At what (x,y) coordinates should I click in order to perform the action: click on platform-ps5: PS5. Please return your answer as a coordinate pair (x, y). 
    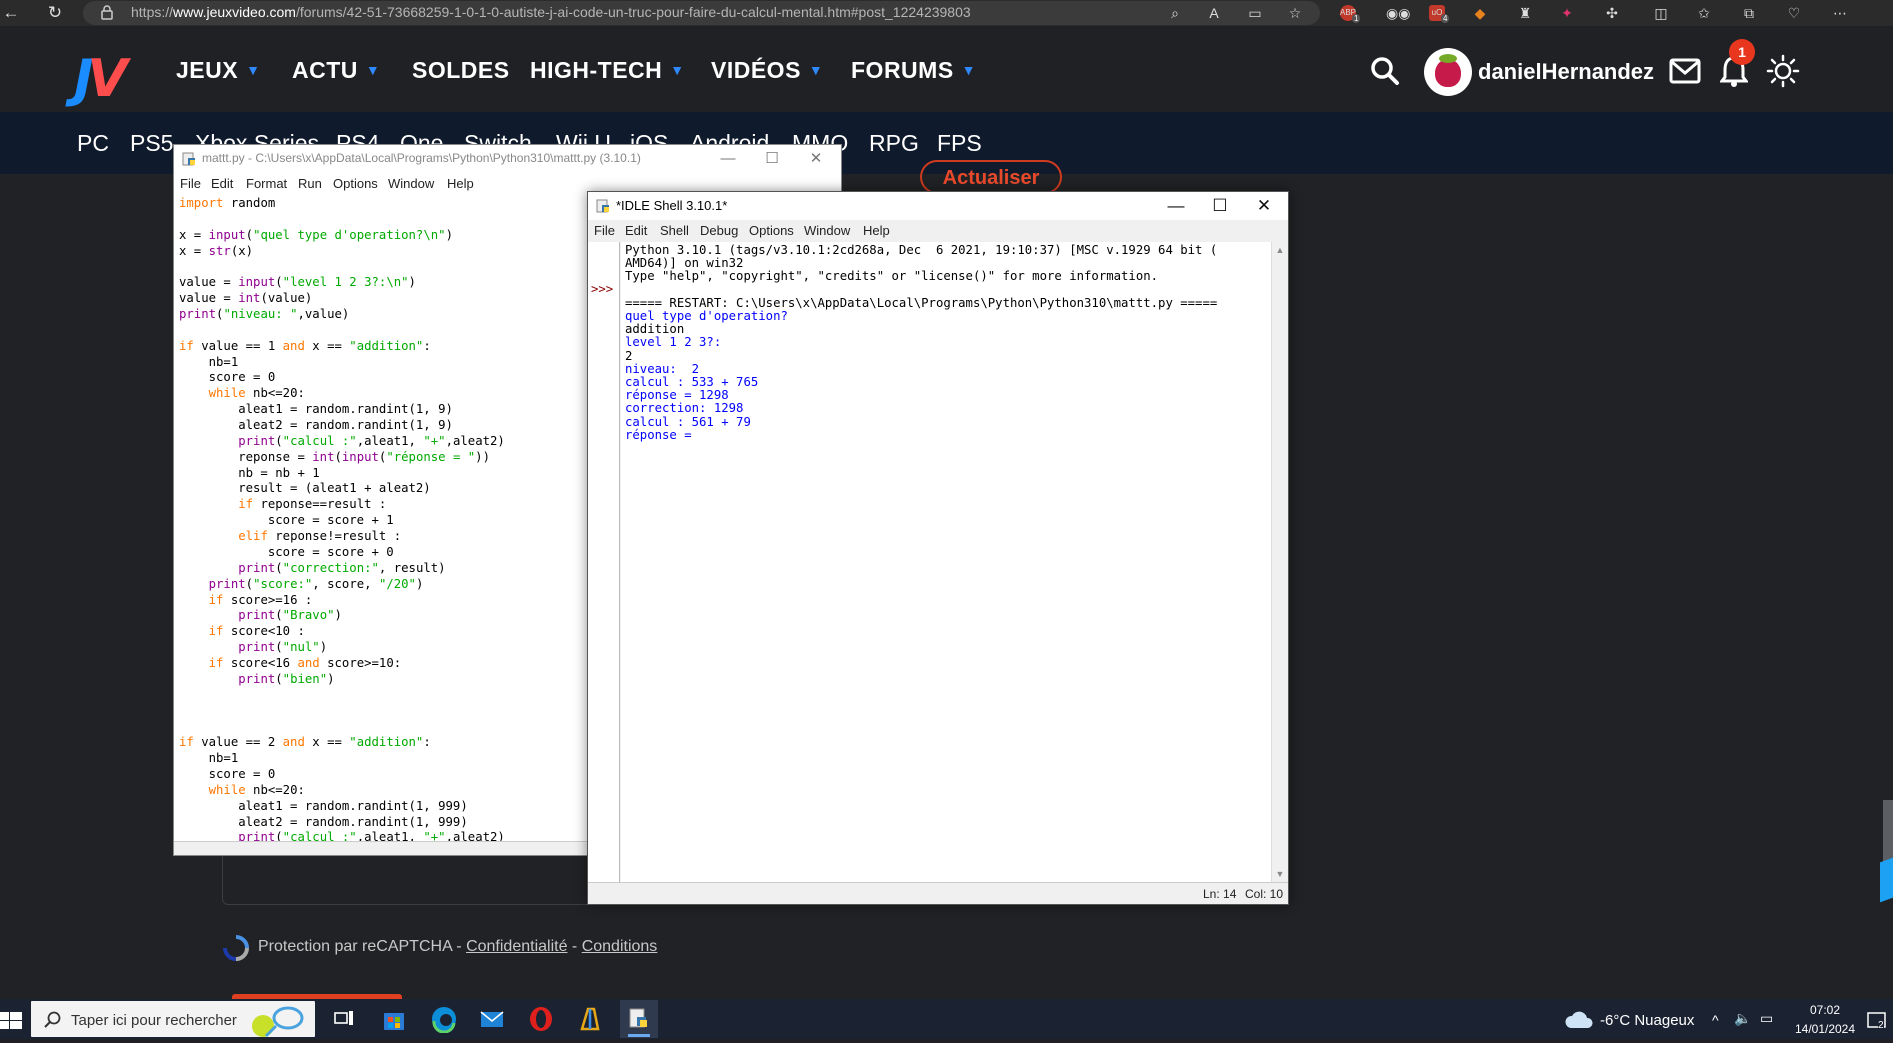
    Looking at the image, I should click on (151, 143).